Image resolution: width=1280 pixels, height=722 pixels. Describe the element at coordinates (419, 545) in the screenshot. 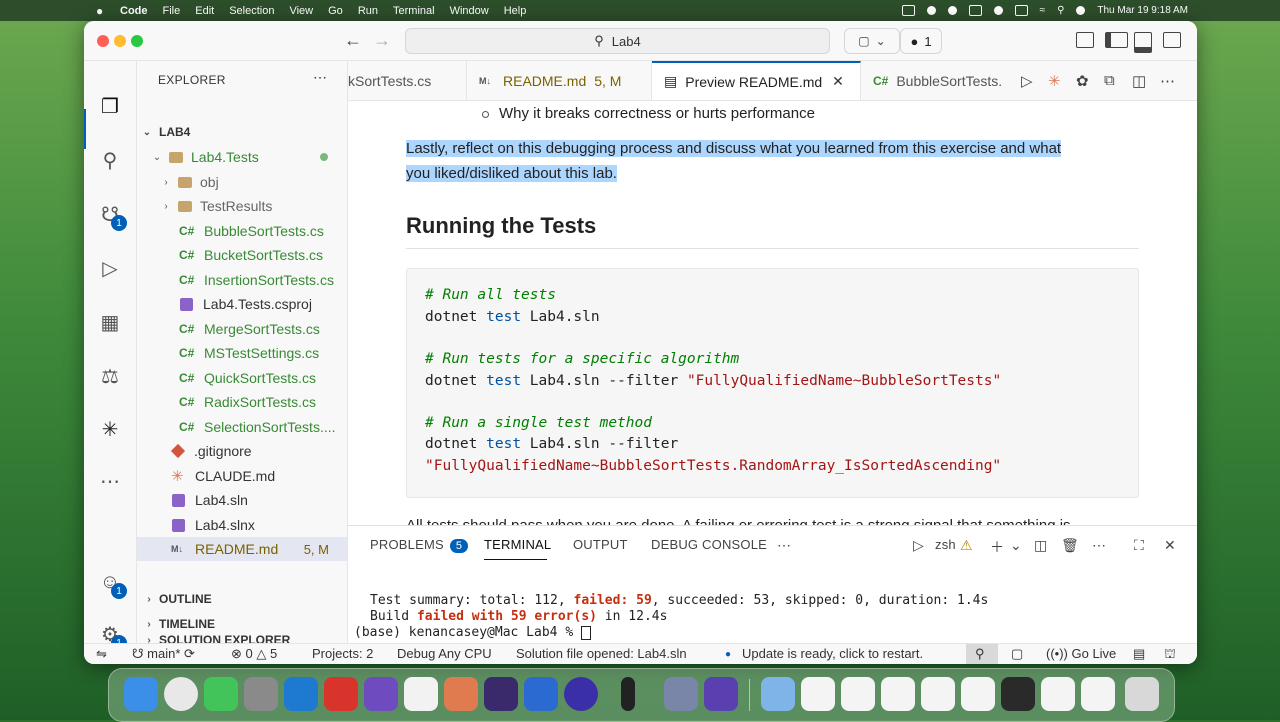

I see `tab-problems: PROBLEMS 5` at that location.